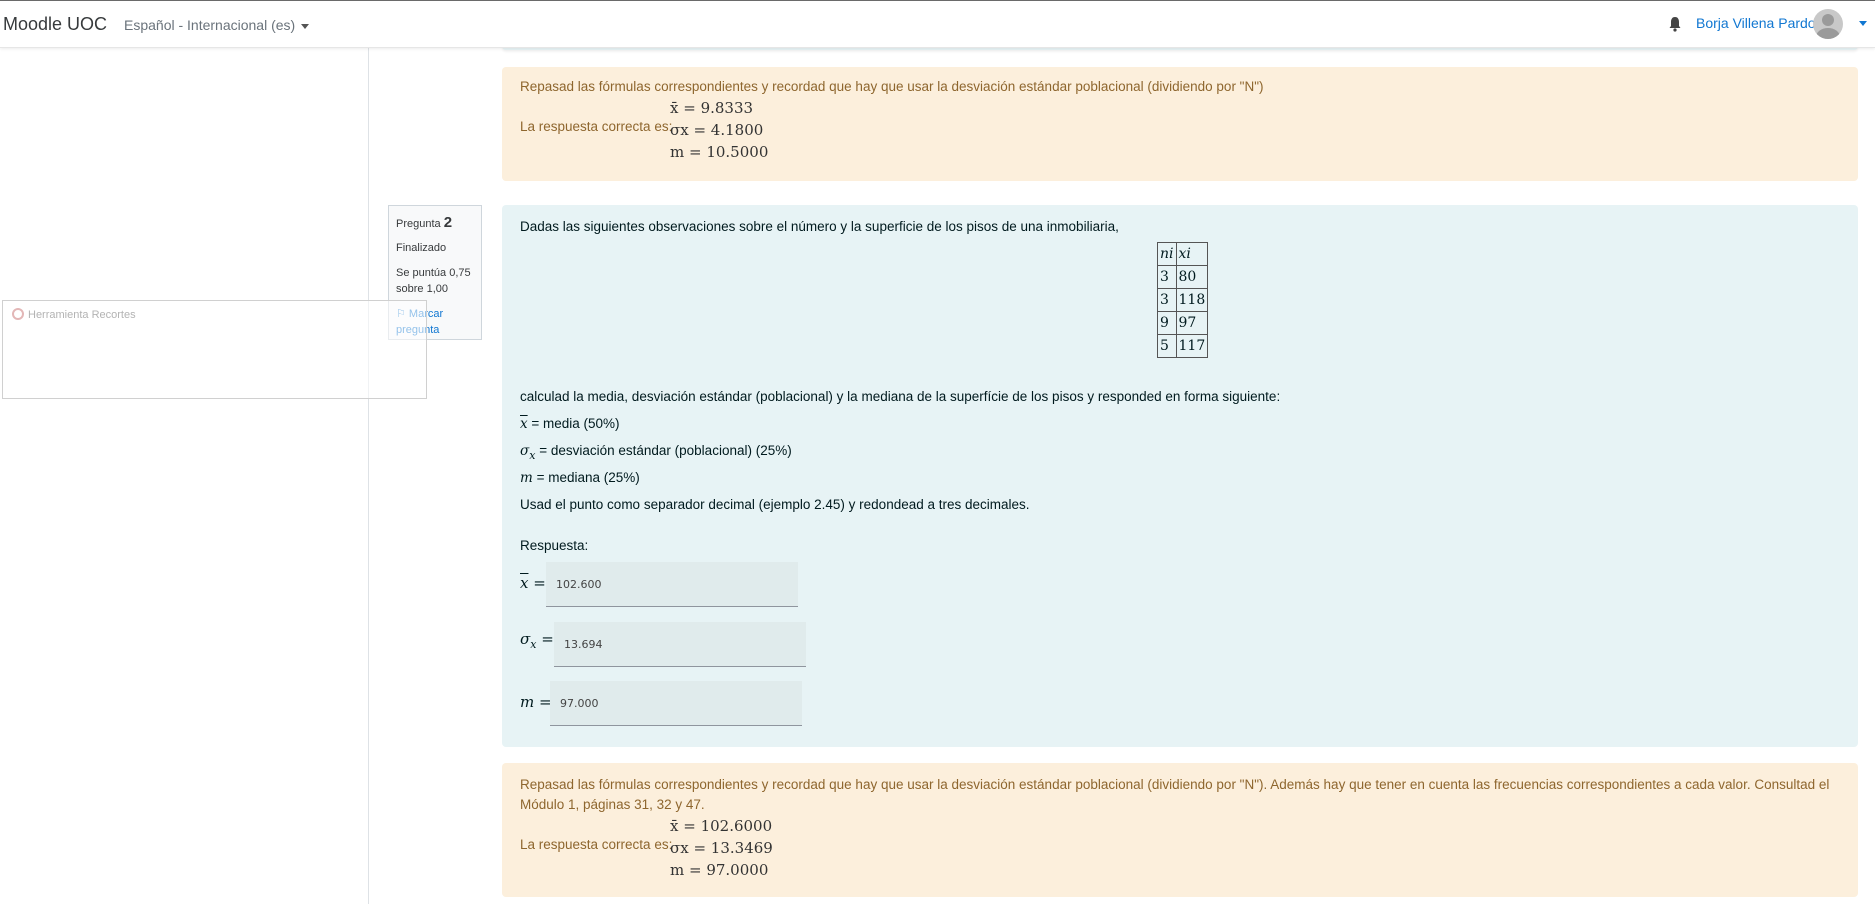  What do you see at coordinates (1192, 346) in the screenshot?
I see `table-cell: 117` at bounding box center [1192, 346].